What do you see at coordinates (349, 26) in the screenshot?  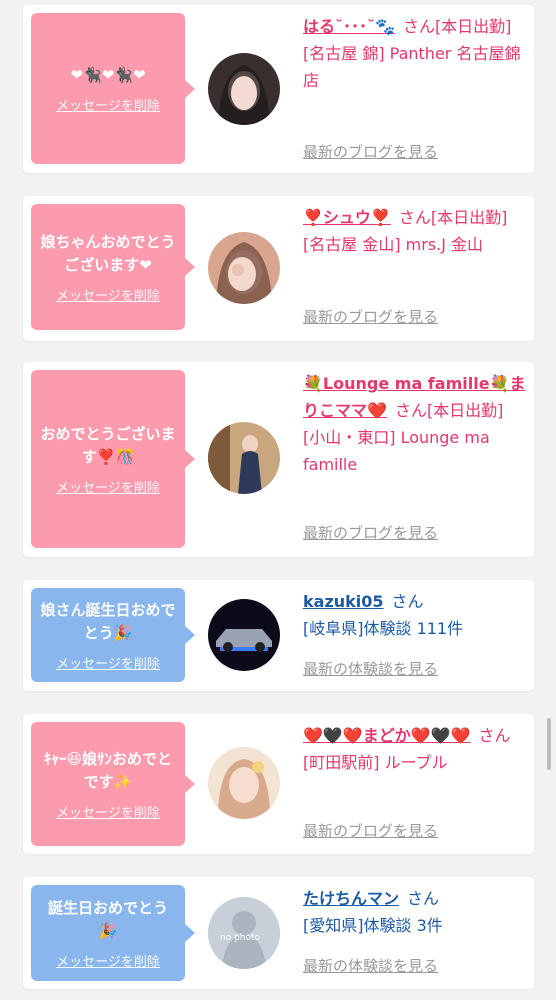 I see `user-name-link: はる˘･･･˘🐾` at bounding box center [349, 26].